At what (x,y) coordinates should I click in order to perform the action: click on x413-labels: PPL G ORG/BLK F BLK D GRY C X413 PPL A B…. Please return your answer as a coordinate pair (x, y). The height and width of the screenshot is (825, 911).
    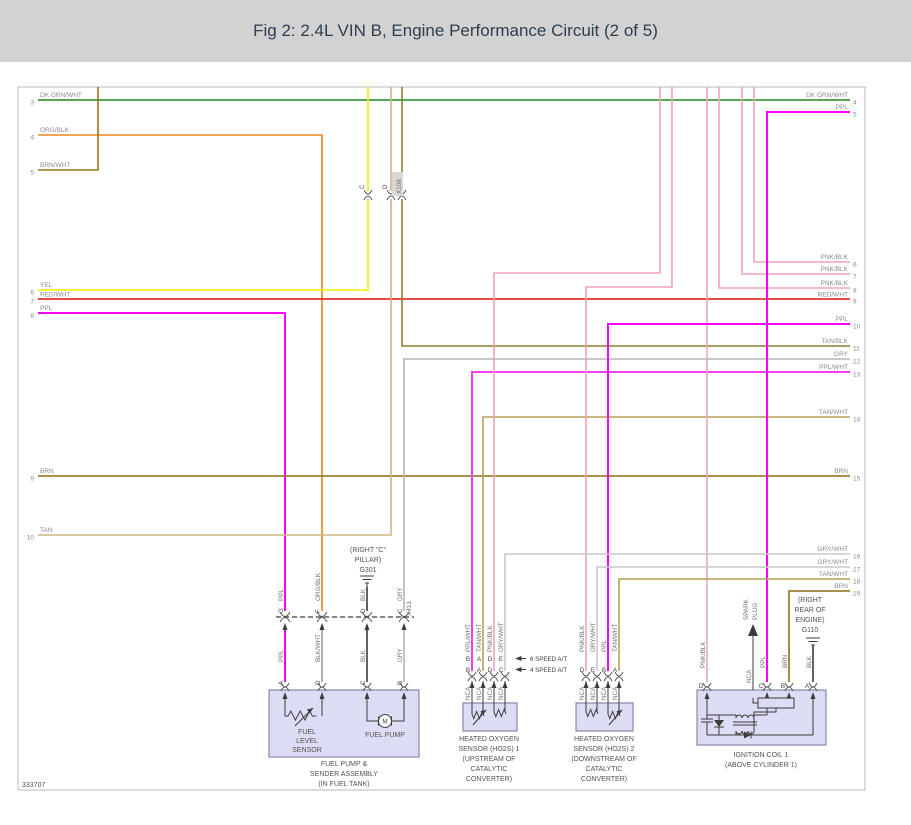
    Looking at the image, I should click on (345, 628).